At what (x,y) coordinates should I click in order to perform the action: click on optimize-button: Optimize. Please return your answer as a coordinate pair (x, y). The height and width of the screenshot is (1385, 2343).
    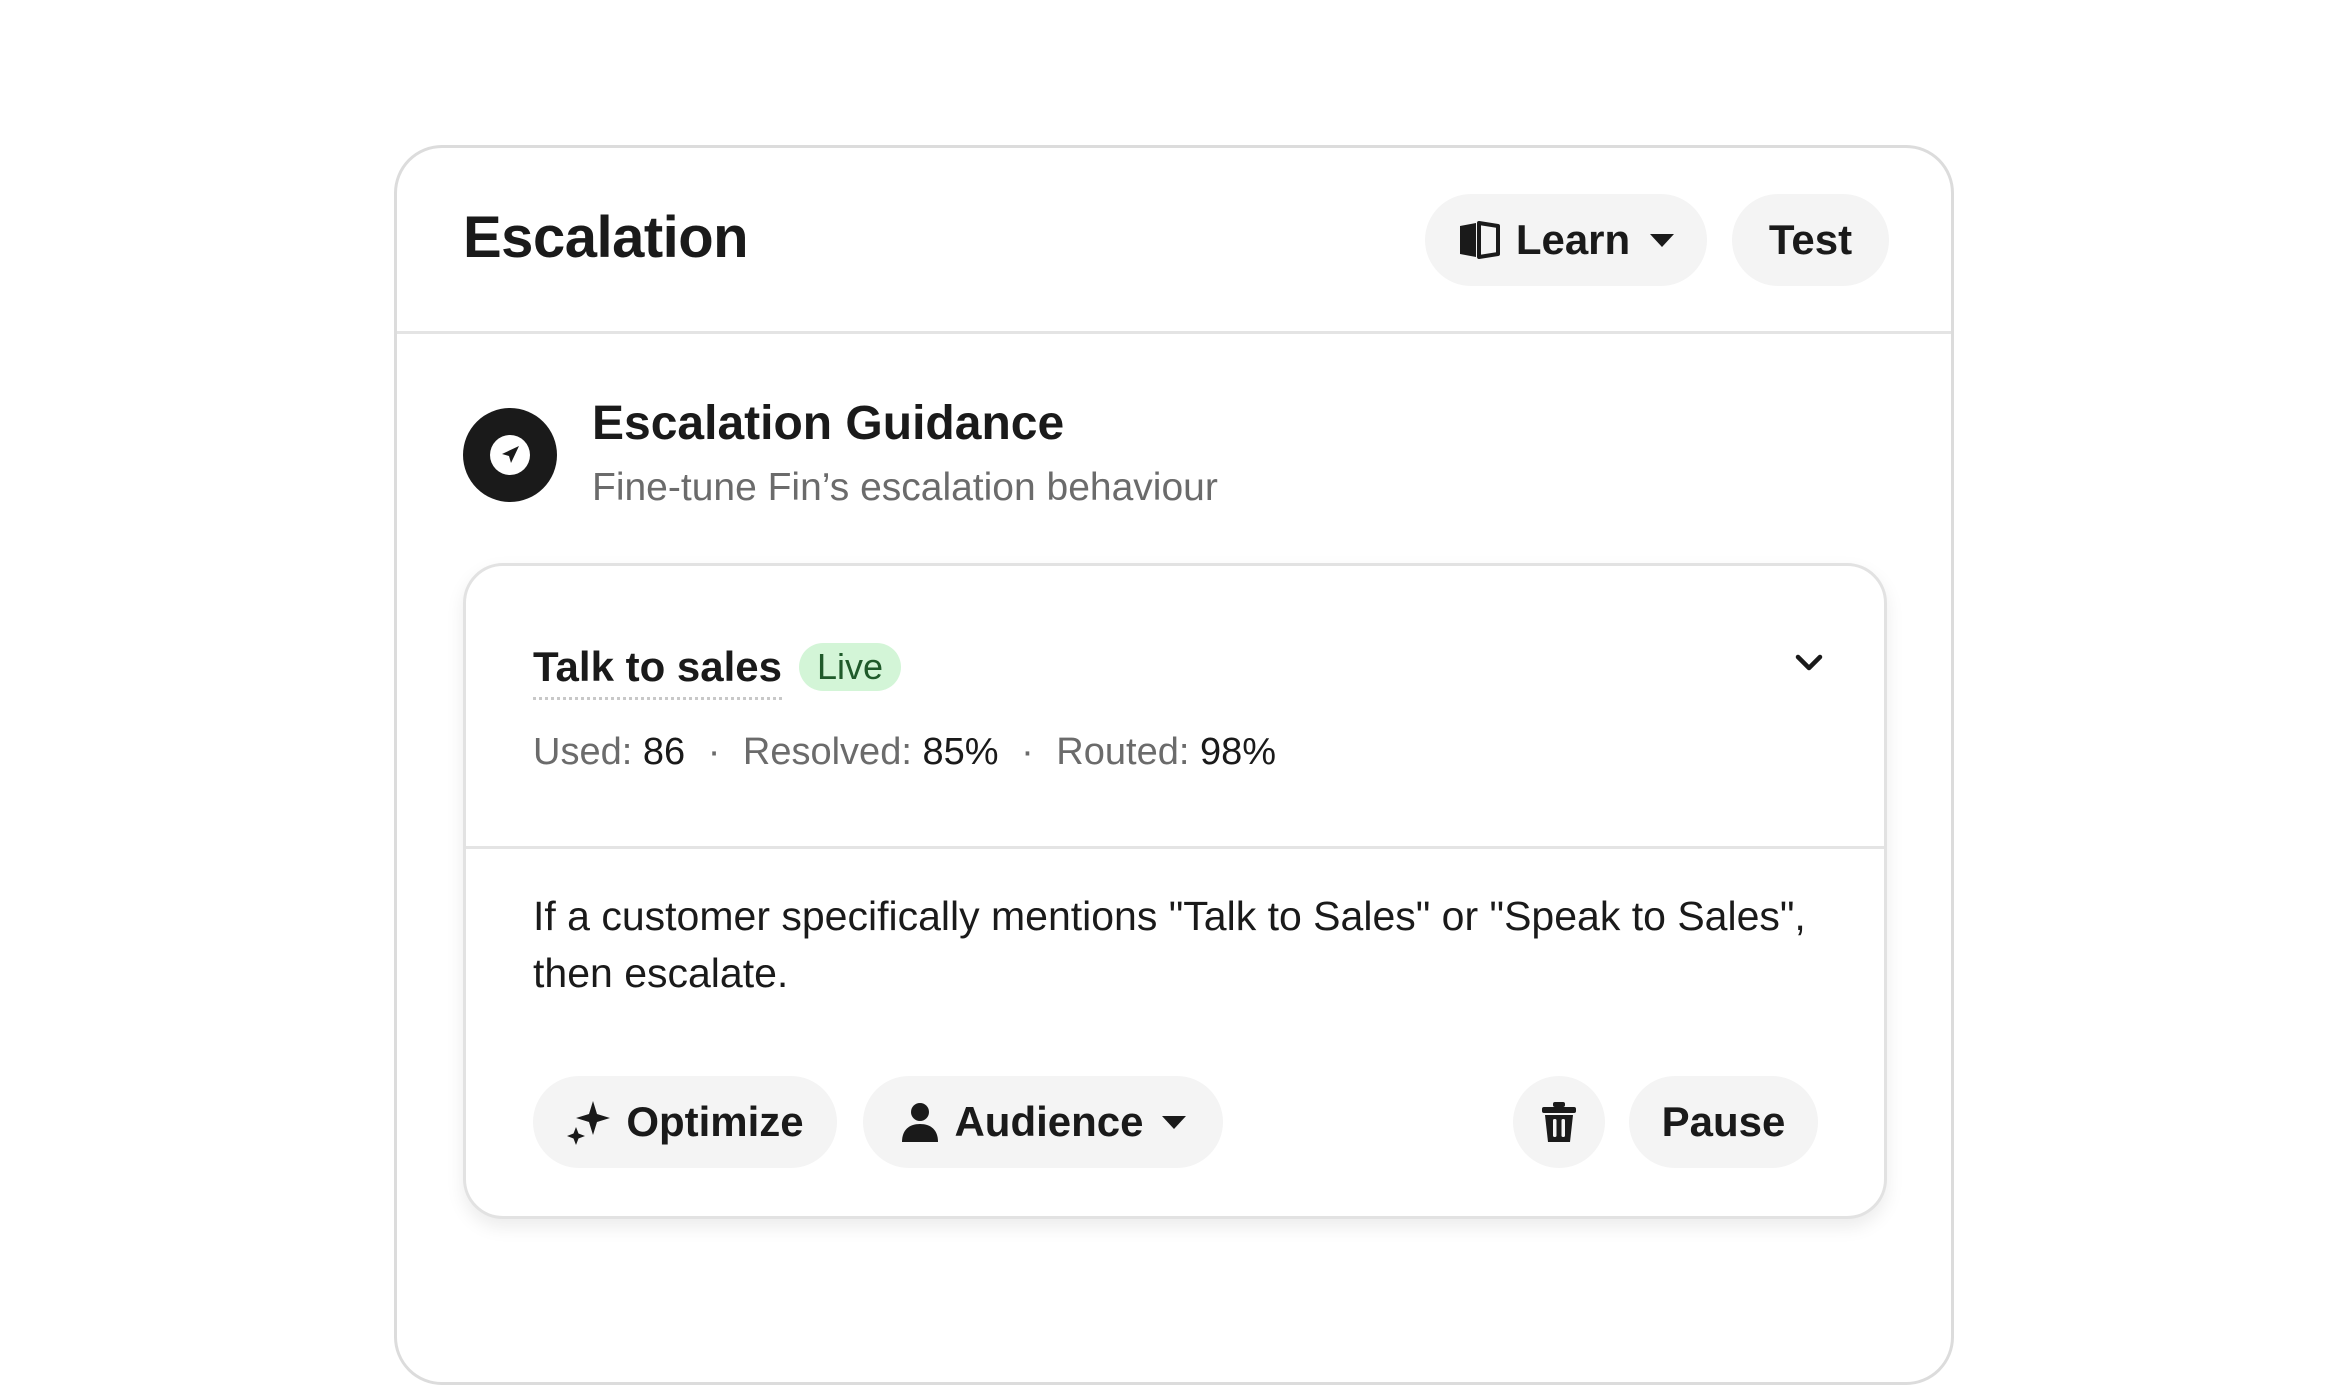
    Looking at the image, I should click on (685, 1122).